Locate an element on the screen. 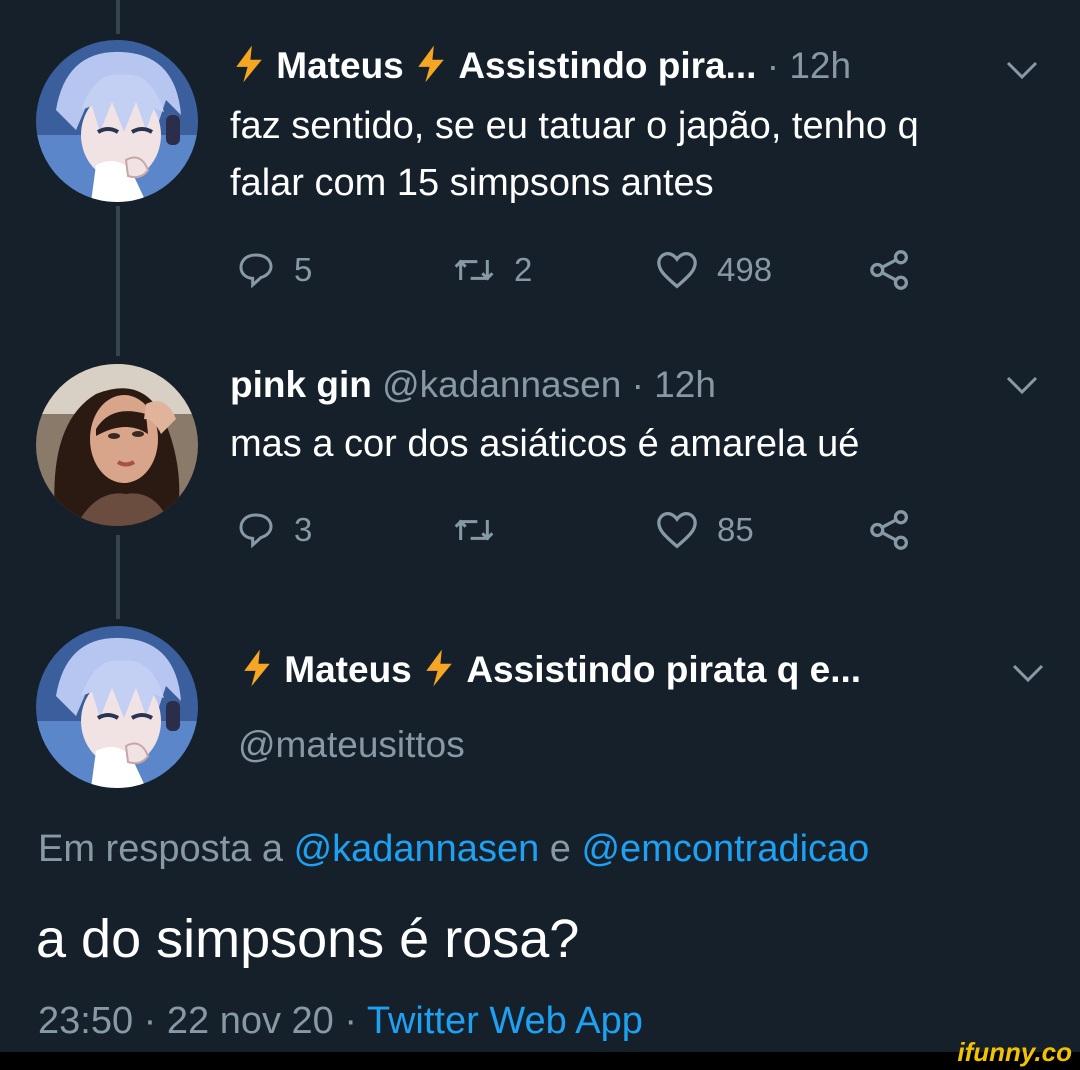 Image resolution: width=1080 pixels, height=1070 pixels. tweet3-handle: @mateusittos is located at coordinates (351, 745).